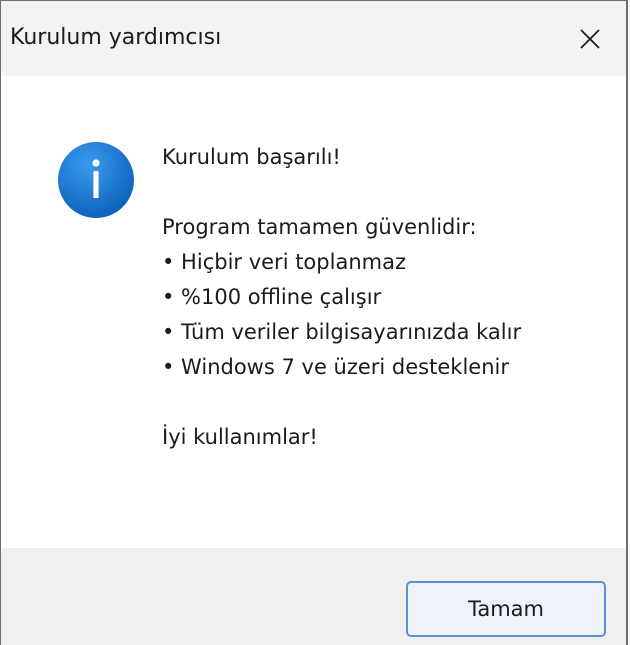  What do you see at coordinates (116, 37) in the screenshot?
I see `window-title: Kurulum yardımcısı` at bounding box center [116, 37].